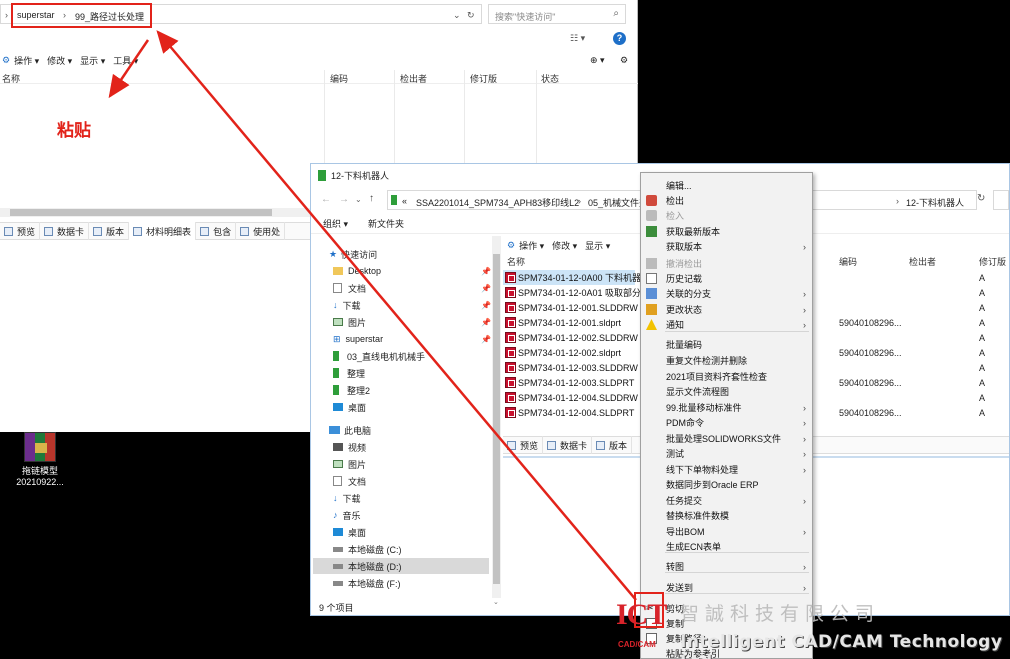 The width and height of the screenshot is (1010, 659). I want to click on menu-item: 数据同步到Oracle ERP, so click(726, 484).